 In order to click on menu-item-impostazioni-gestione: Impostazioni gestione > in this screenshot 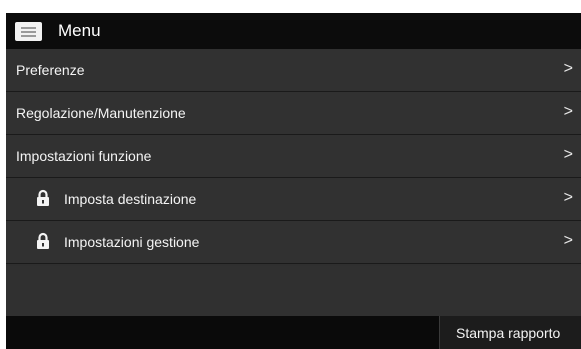, I will do `click(293, 242)`.